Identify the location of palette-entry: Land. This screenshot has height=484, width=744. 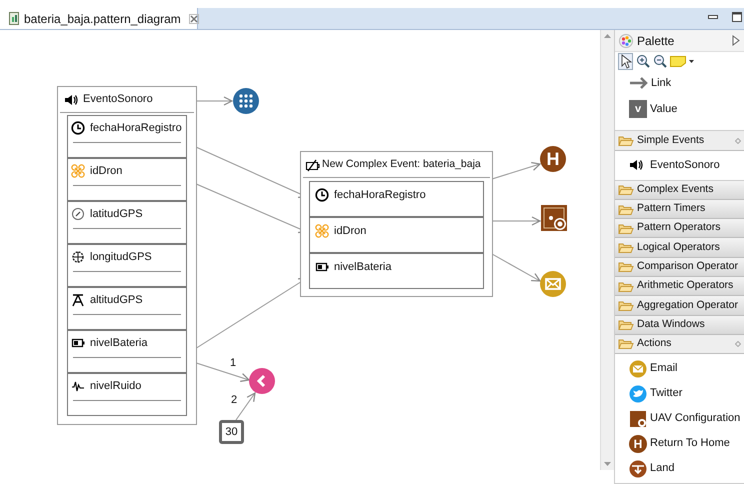
(679, 469).